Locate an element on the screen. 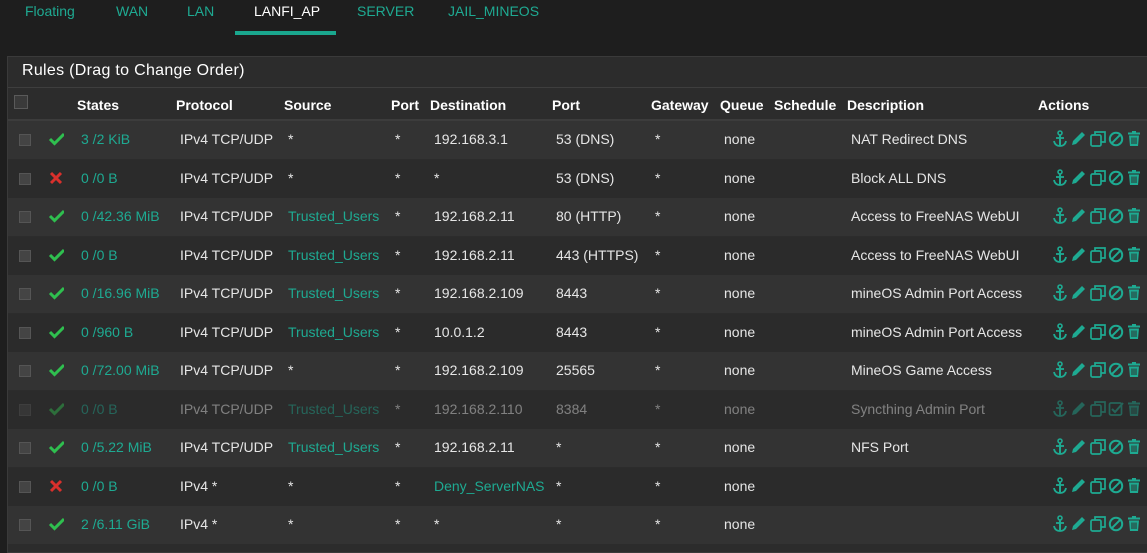 The image size is (1147, 553). rule-states: 0 /72.00 MiB is located at coordinates (120, 370).